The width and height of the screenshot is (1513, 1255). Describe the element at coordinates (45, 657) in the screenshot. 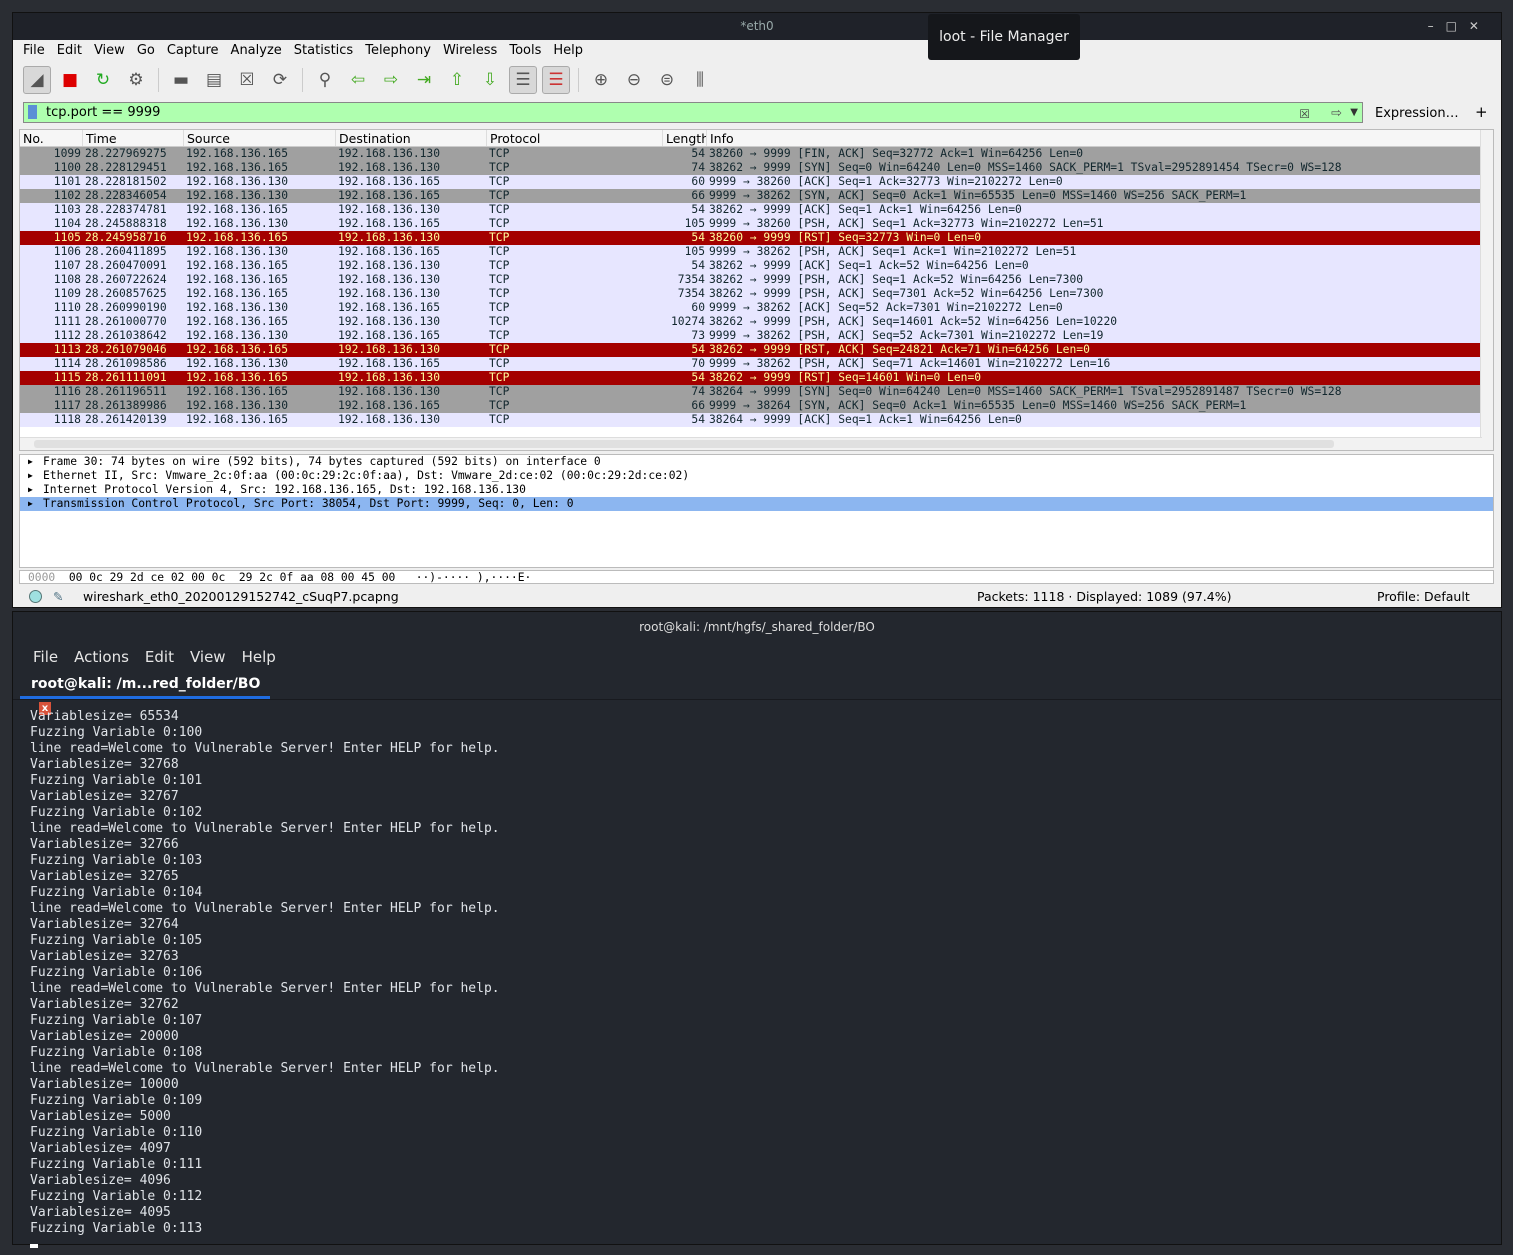

I see `terminal-menu-file: File` at that location.